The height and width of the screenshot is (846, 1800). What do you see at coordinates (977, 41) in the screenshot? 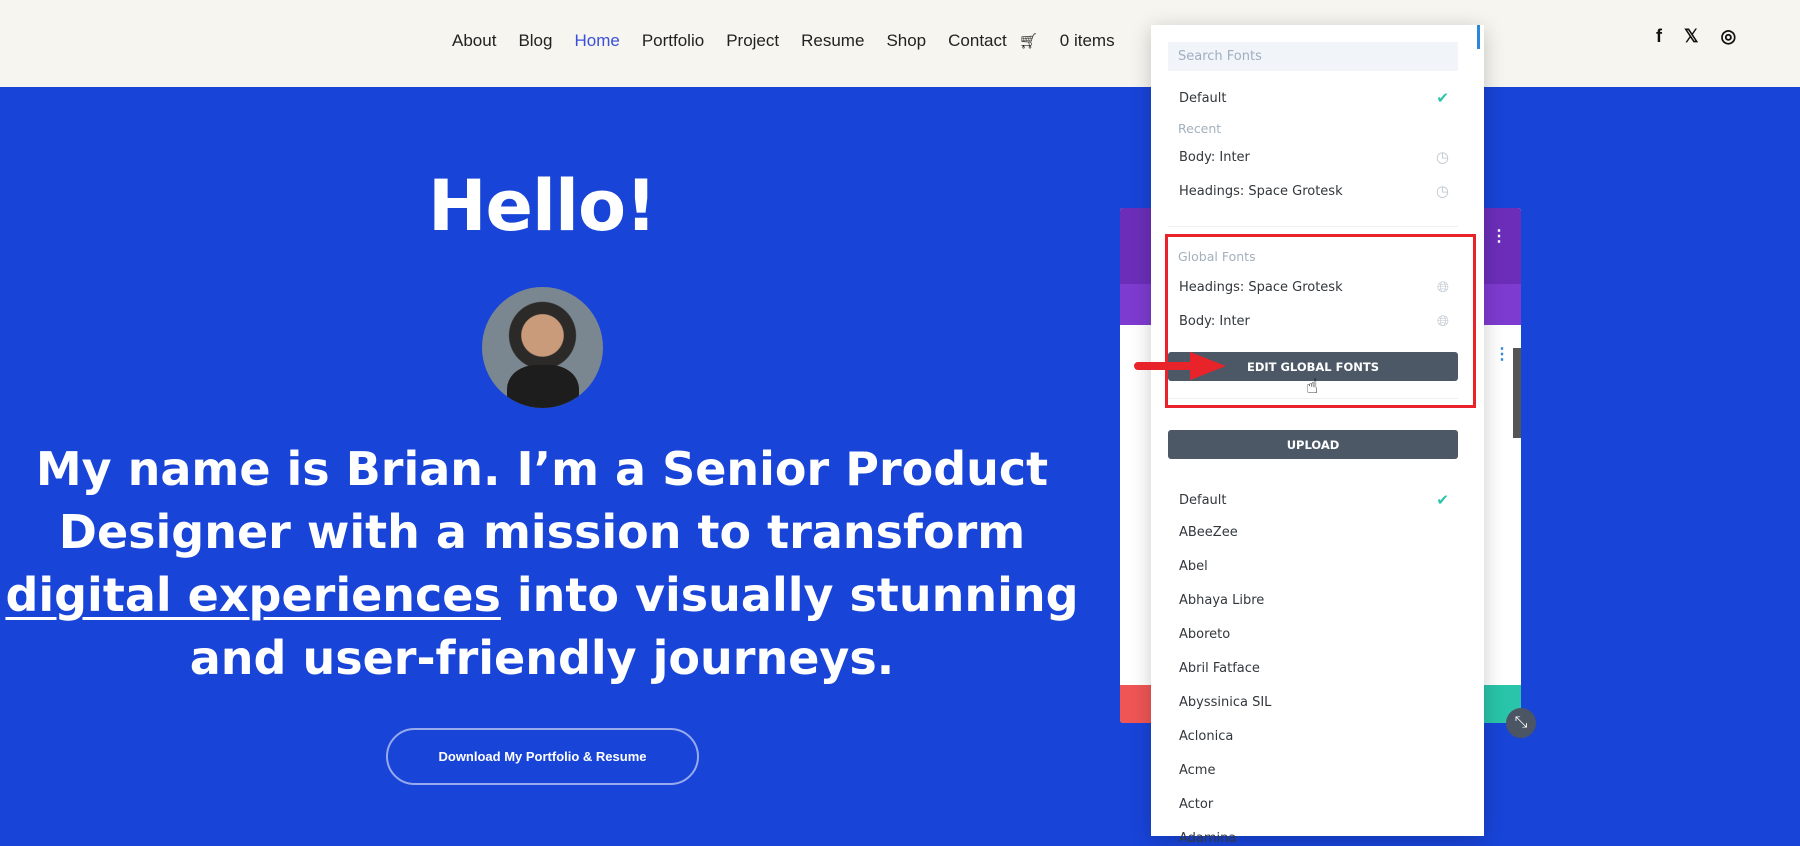
I see `nav-contact: Contact` at bounding box center [977, 41].